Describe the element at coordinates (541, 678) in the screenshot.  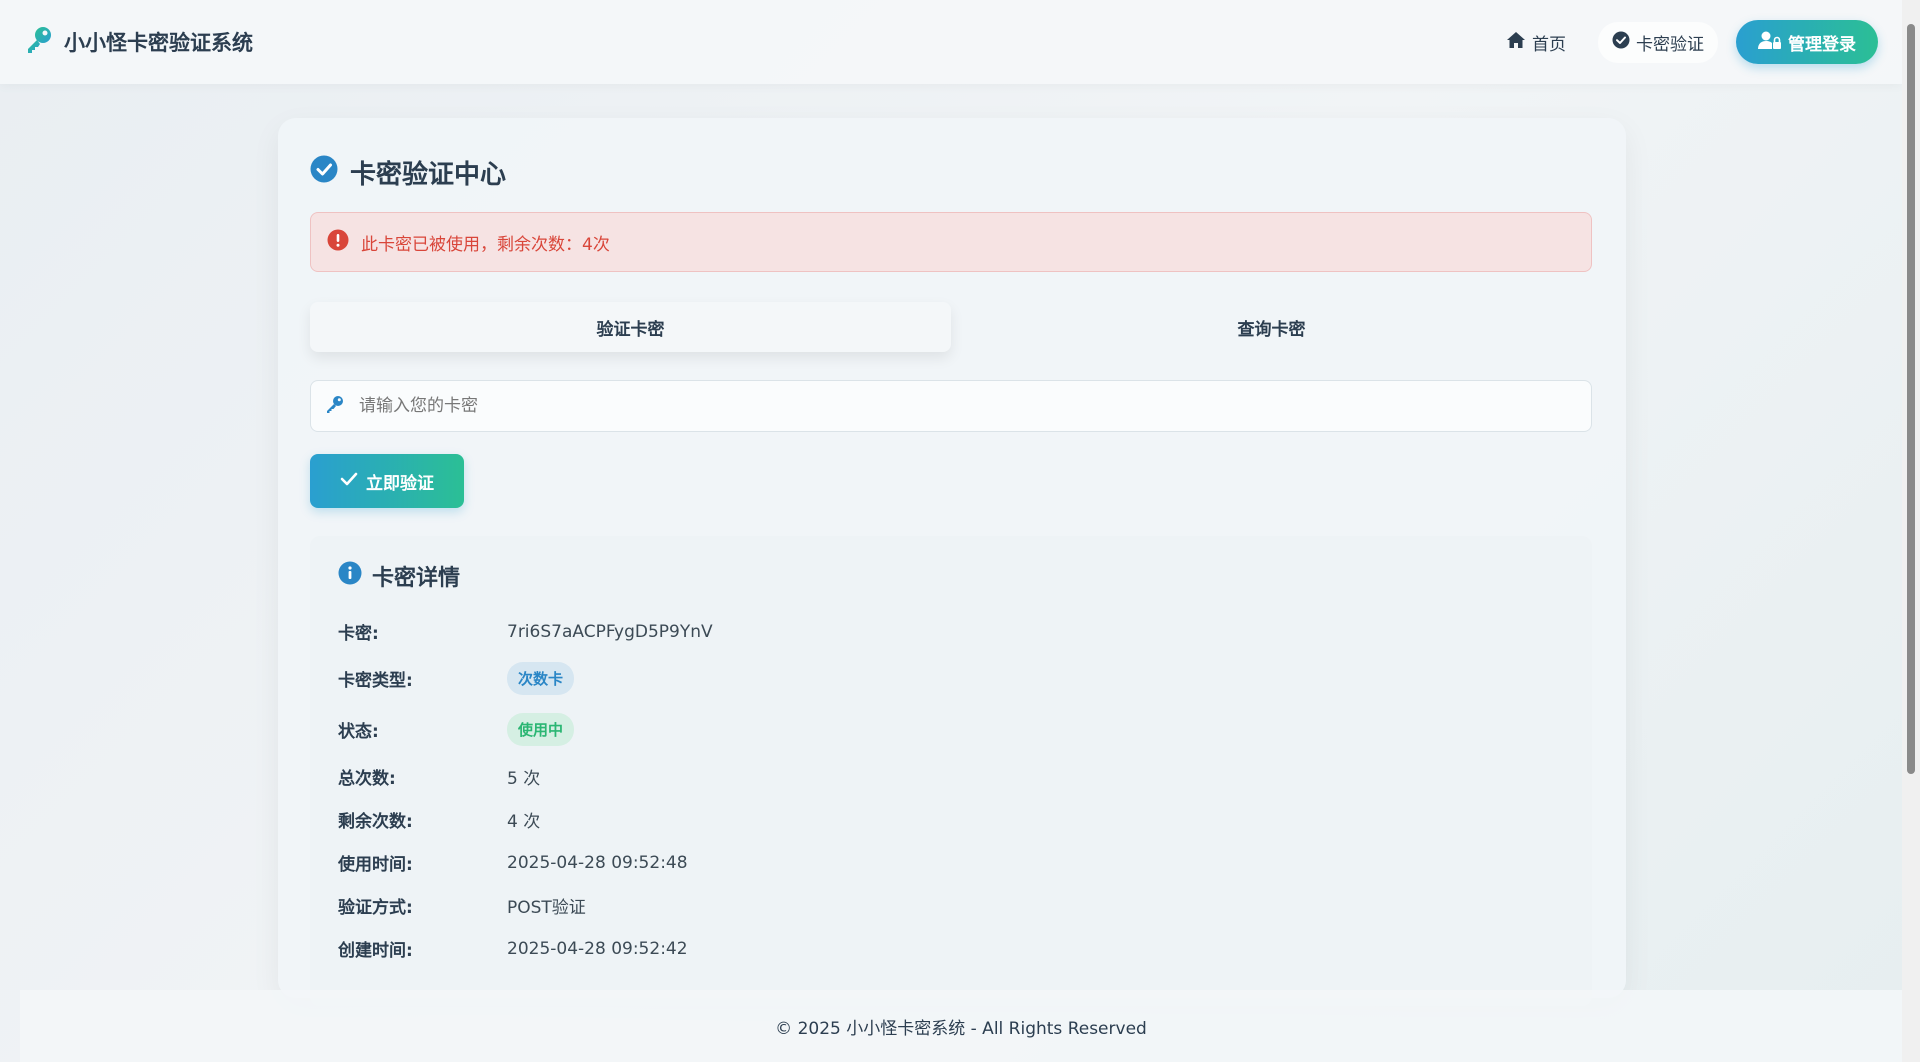
I see `card-type-badge: 次数卡` at that location.